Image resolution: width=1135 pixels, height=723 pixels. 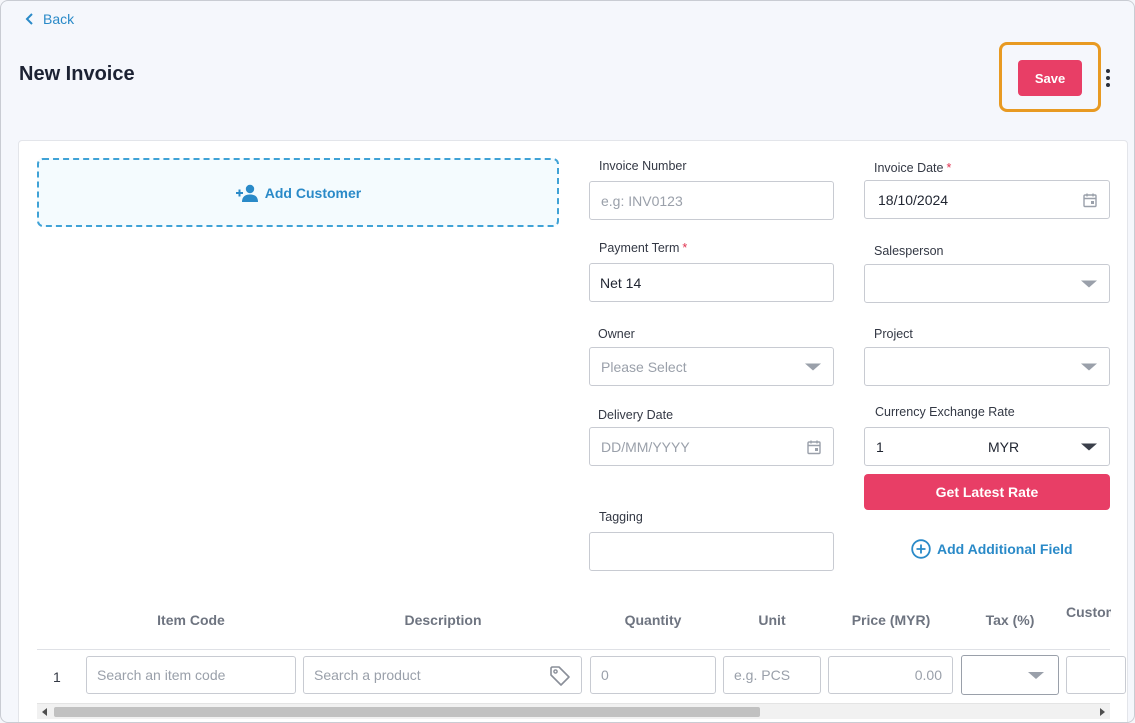 What do you see at coordinates (1010, 620) in the screenshot?
I see `column-header-tax: Tax (%)` at bounding box center [1010, 620].